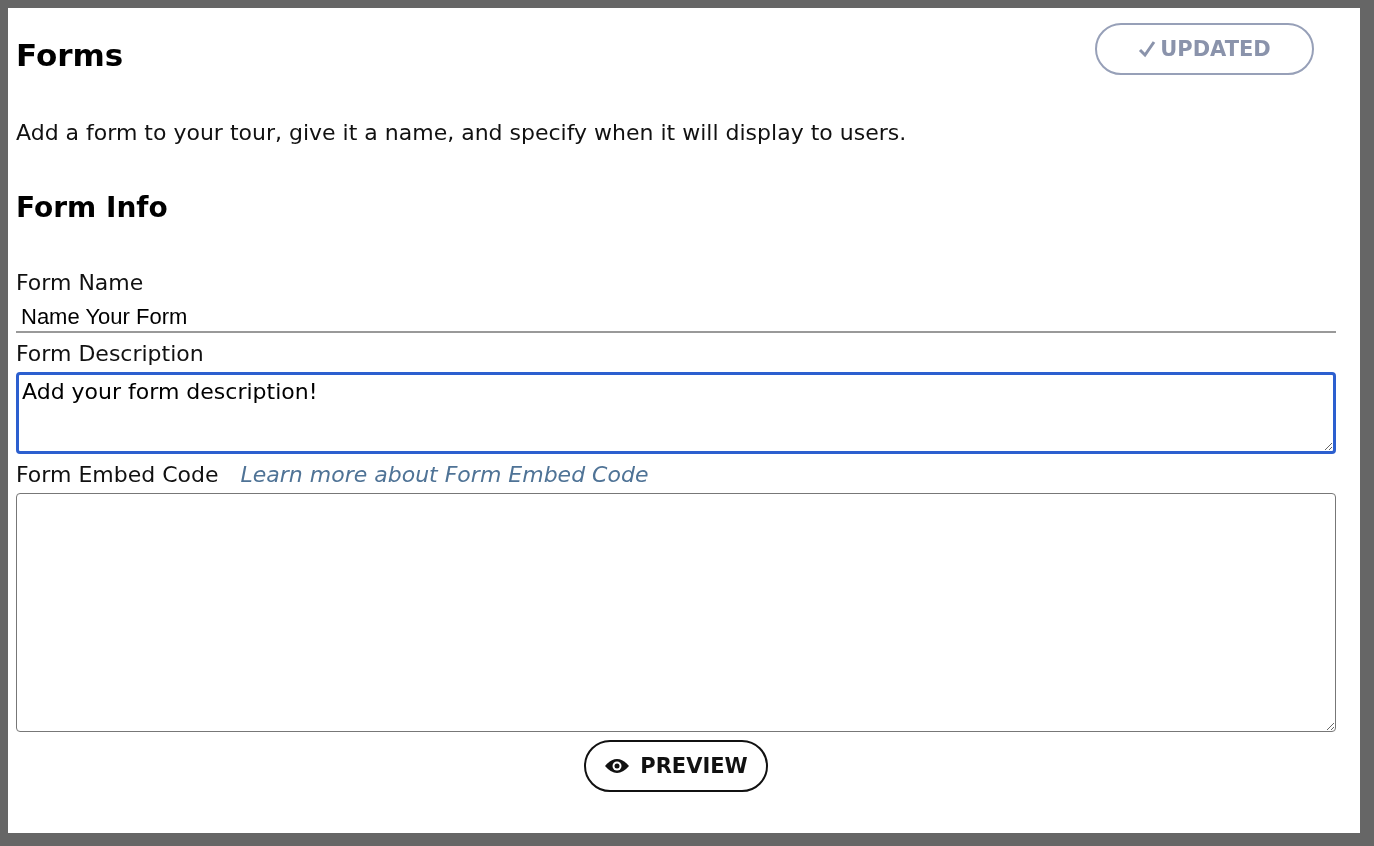 The width and height of the screenshot is (1374, 846). What do you see at coordinates (70, 54) in the screenshot?
I see `page-title: Forms` at bounding box center [70, 54].